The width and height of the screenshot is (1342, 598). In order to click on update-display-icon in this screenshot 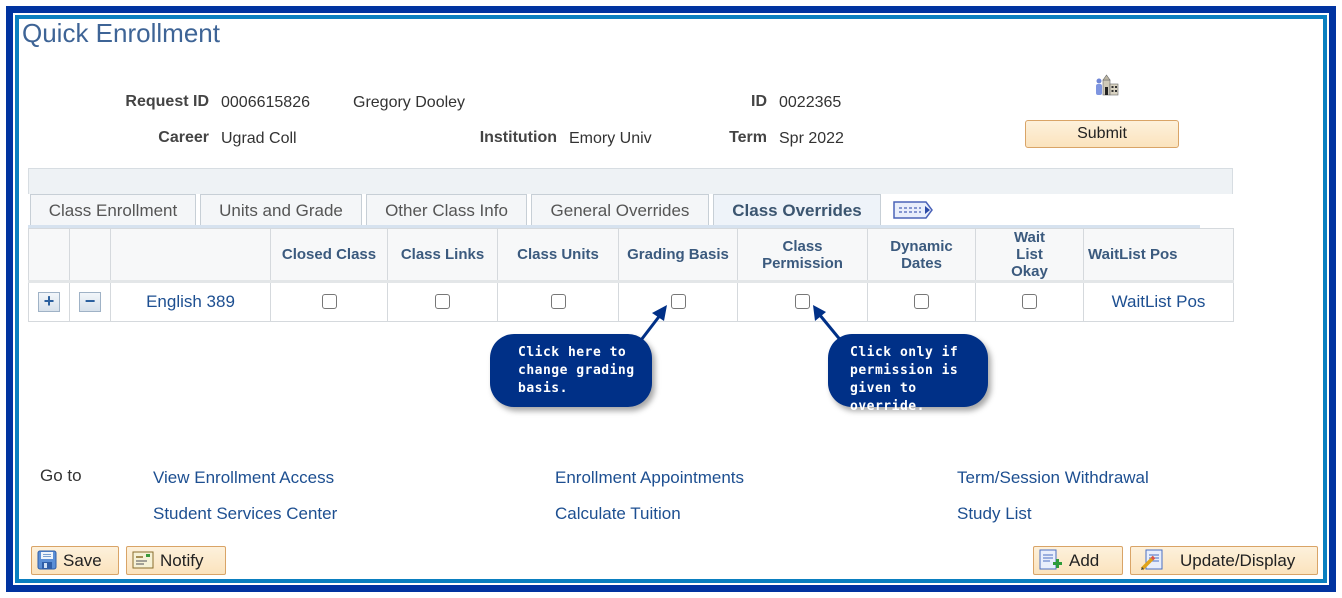, I will do `click(1151, 559)`.